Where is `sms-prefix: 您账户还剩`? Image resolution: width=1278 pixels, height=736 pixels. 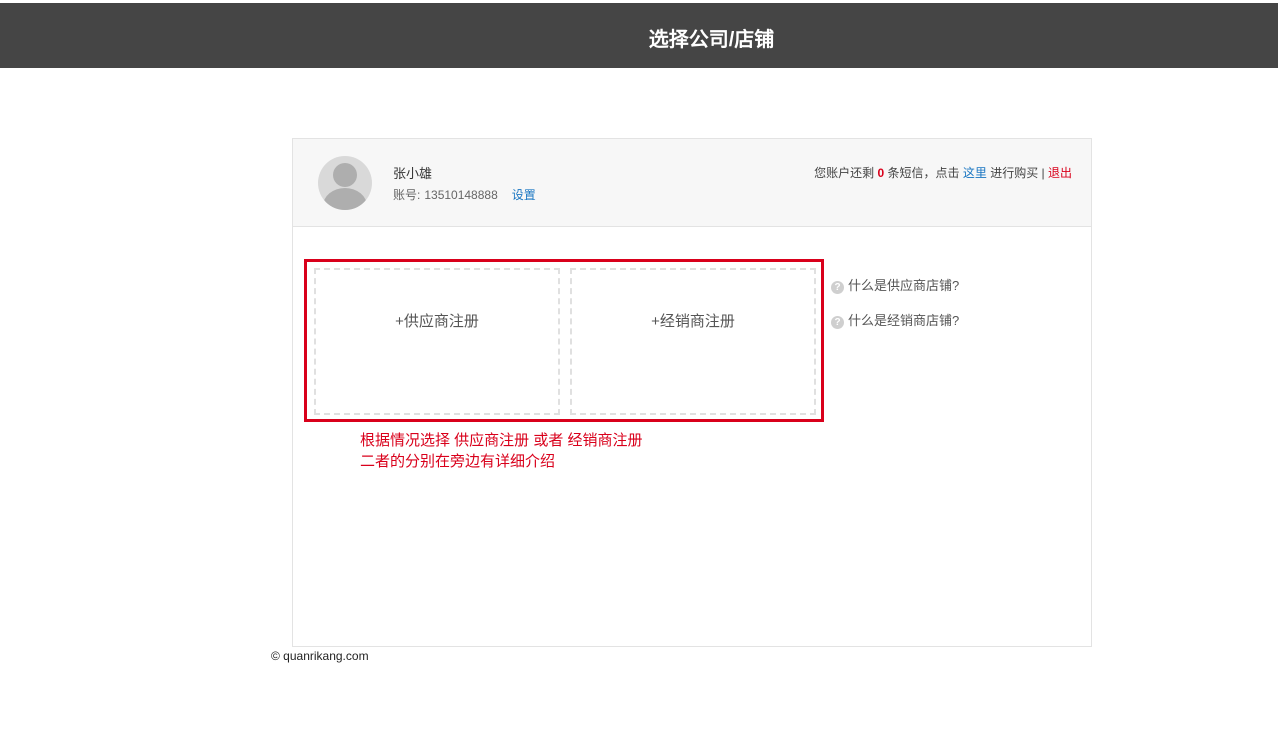 sms-prefix: 您账户还剩 is located at coordinates (844, 173).